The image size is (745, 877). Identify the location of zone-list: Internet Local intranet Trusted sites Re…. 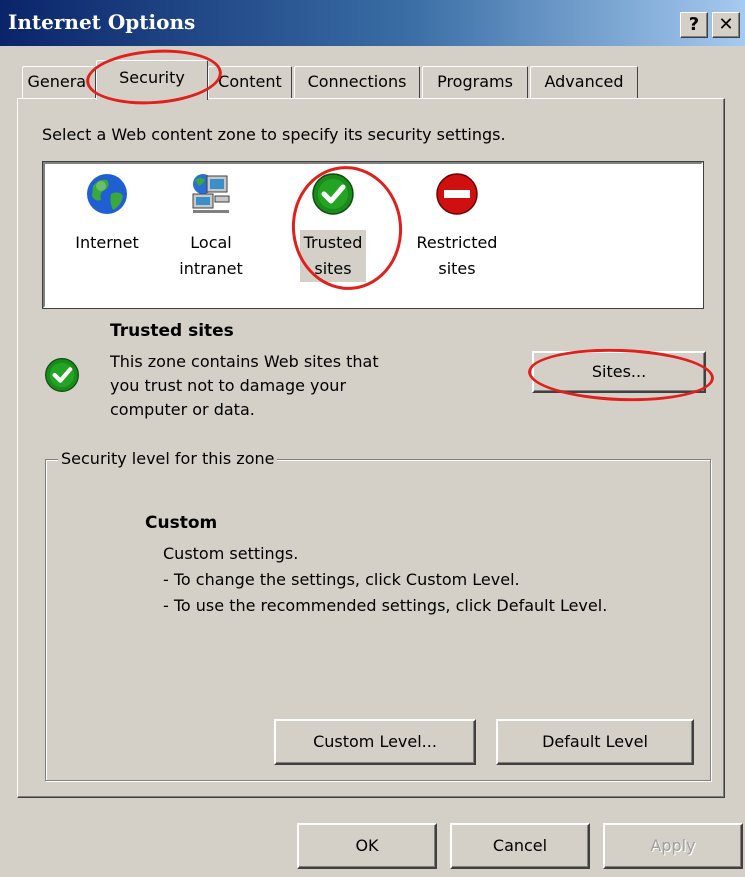
(373, 235).